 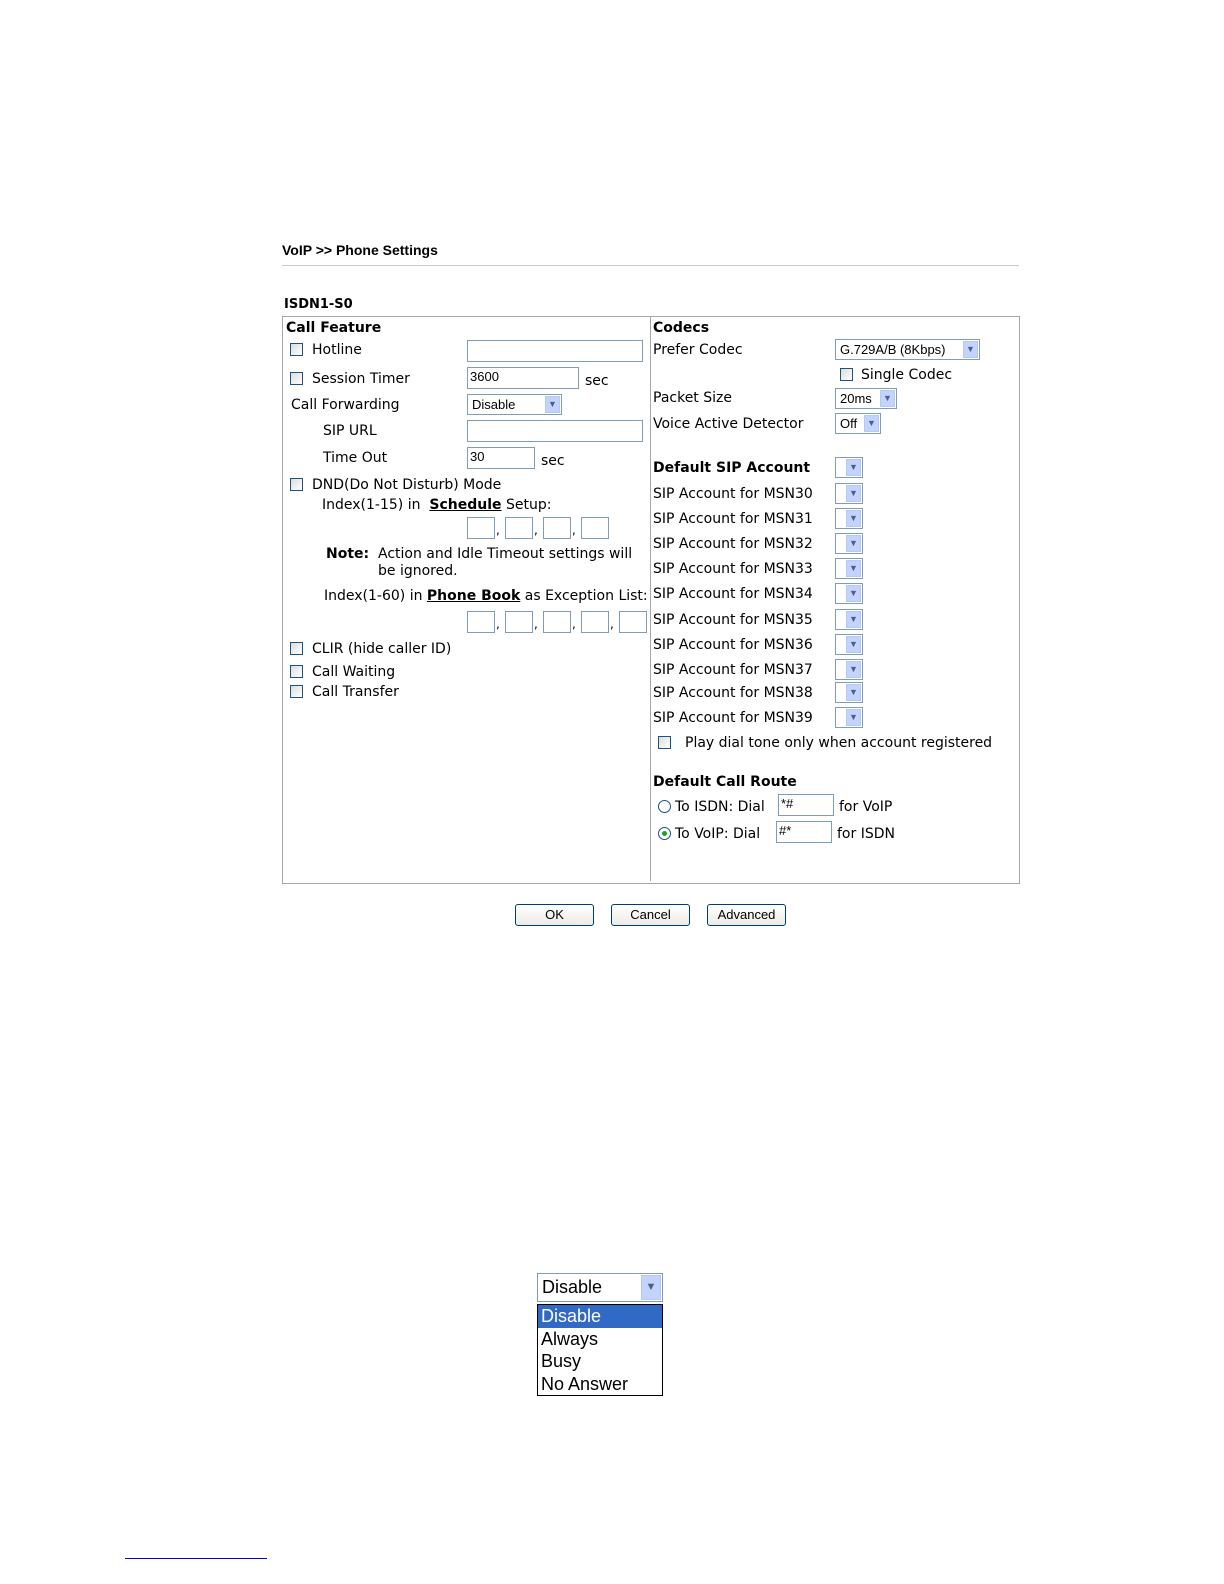 I want to click on sip-account-label: SIP Account for MSN33, so click(x=733, y=569).